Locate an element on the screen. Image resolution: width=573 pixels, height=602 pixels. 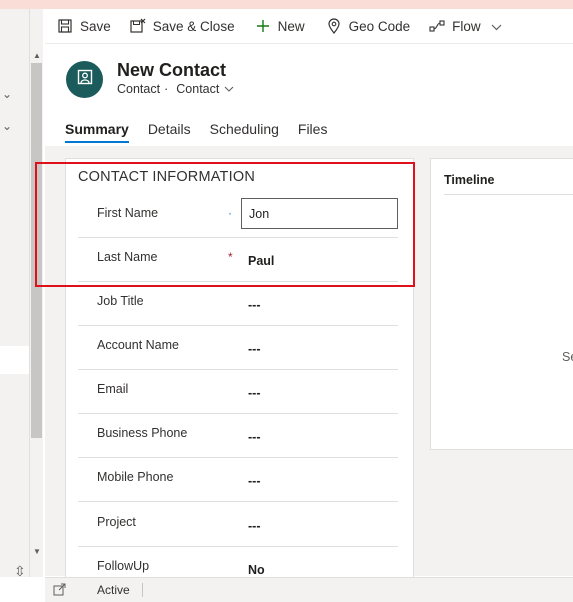
field-label: Mobile Phone is located at coordinates (135, 477).